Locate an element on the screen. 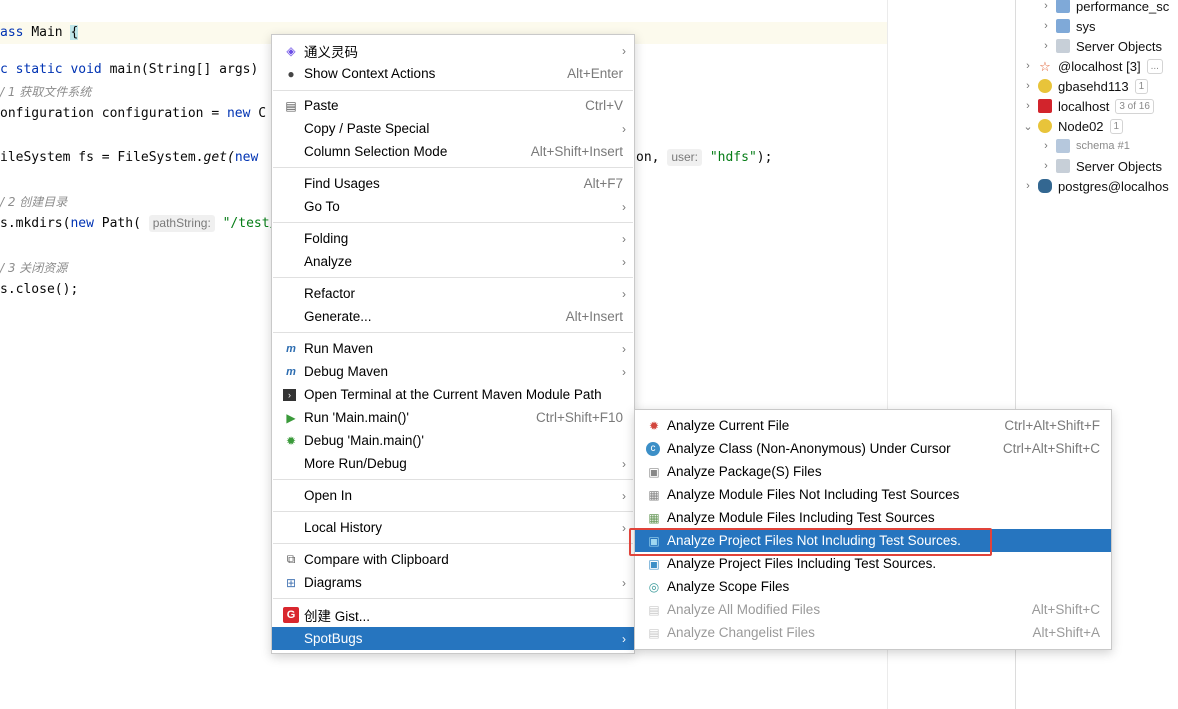  code-line-8: / 3 关闭资源 is located at coordinates (33, 268).